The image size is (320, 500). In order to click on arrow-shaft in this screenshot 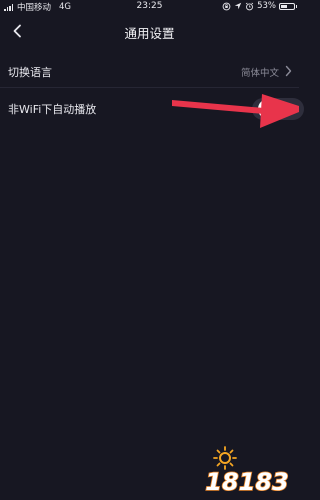, I will do `click(218, 107)`.